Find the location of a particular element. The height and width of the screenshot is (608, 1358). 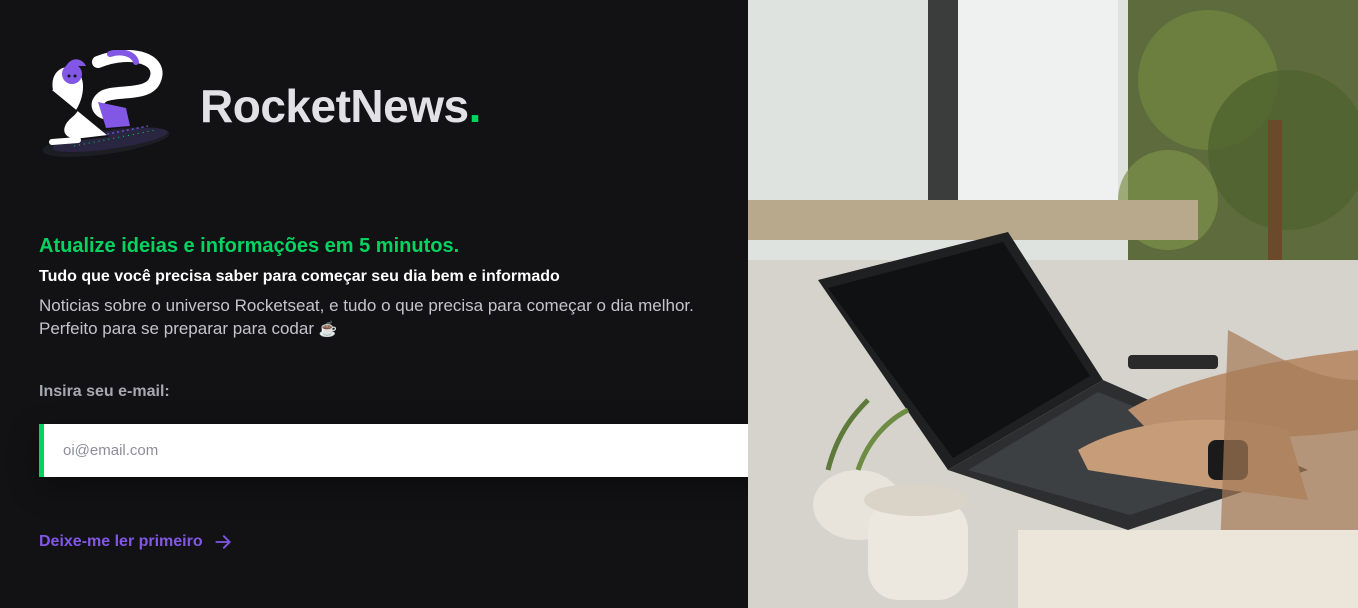

read-first-link: Deixe-me ler primeiro is located at coordinates (136, 542).